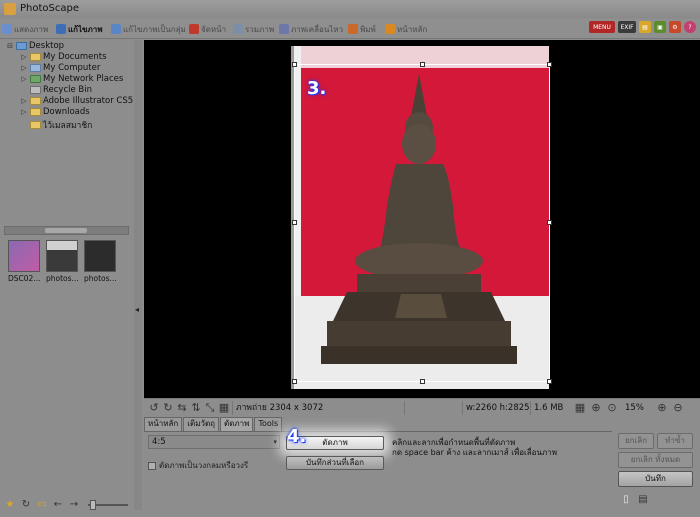 This screenshot has height=517, width=700. What do you see at coordinates (10, 46) in the screenshot?
I see `collapse-icon: ⊟` at bounding box center [10, 46].